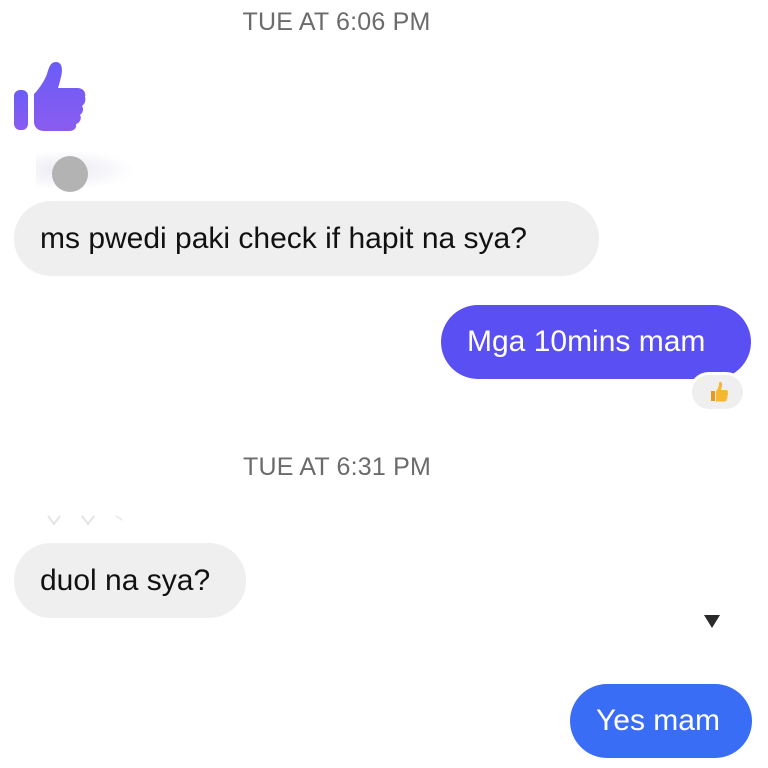 The image size is (768, 768). Describe the element at coordinates (51, 96) in the screenshot. I see `thumbs-up-icon` at that location.